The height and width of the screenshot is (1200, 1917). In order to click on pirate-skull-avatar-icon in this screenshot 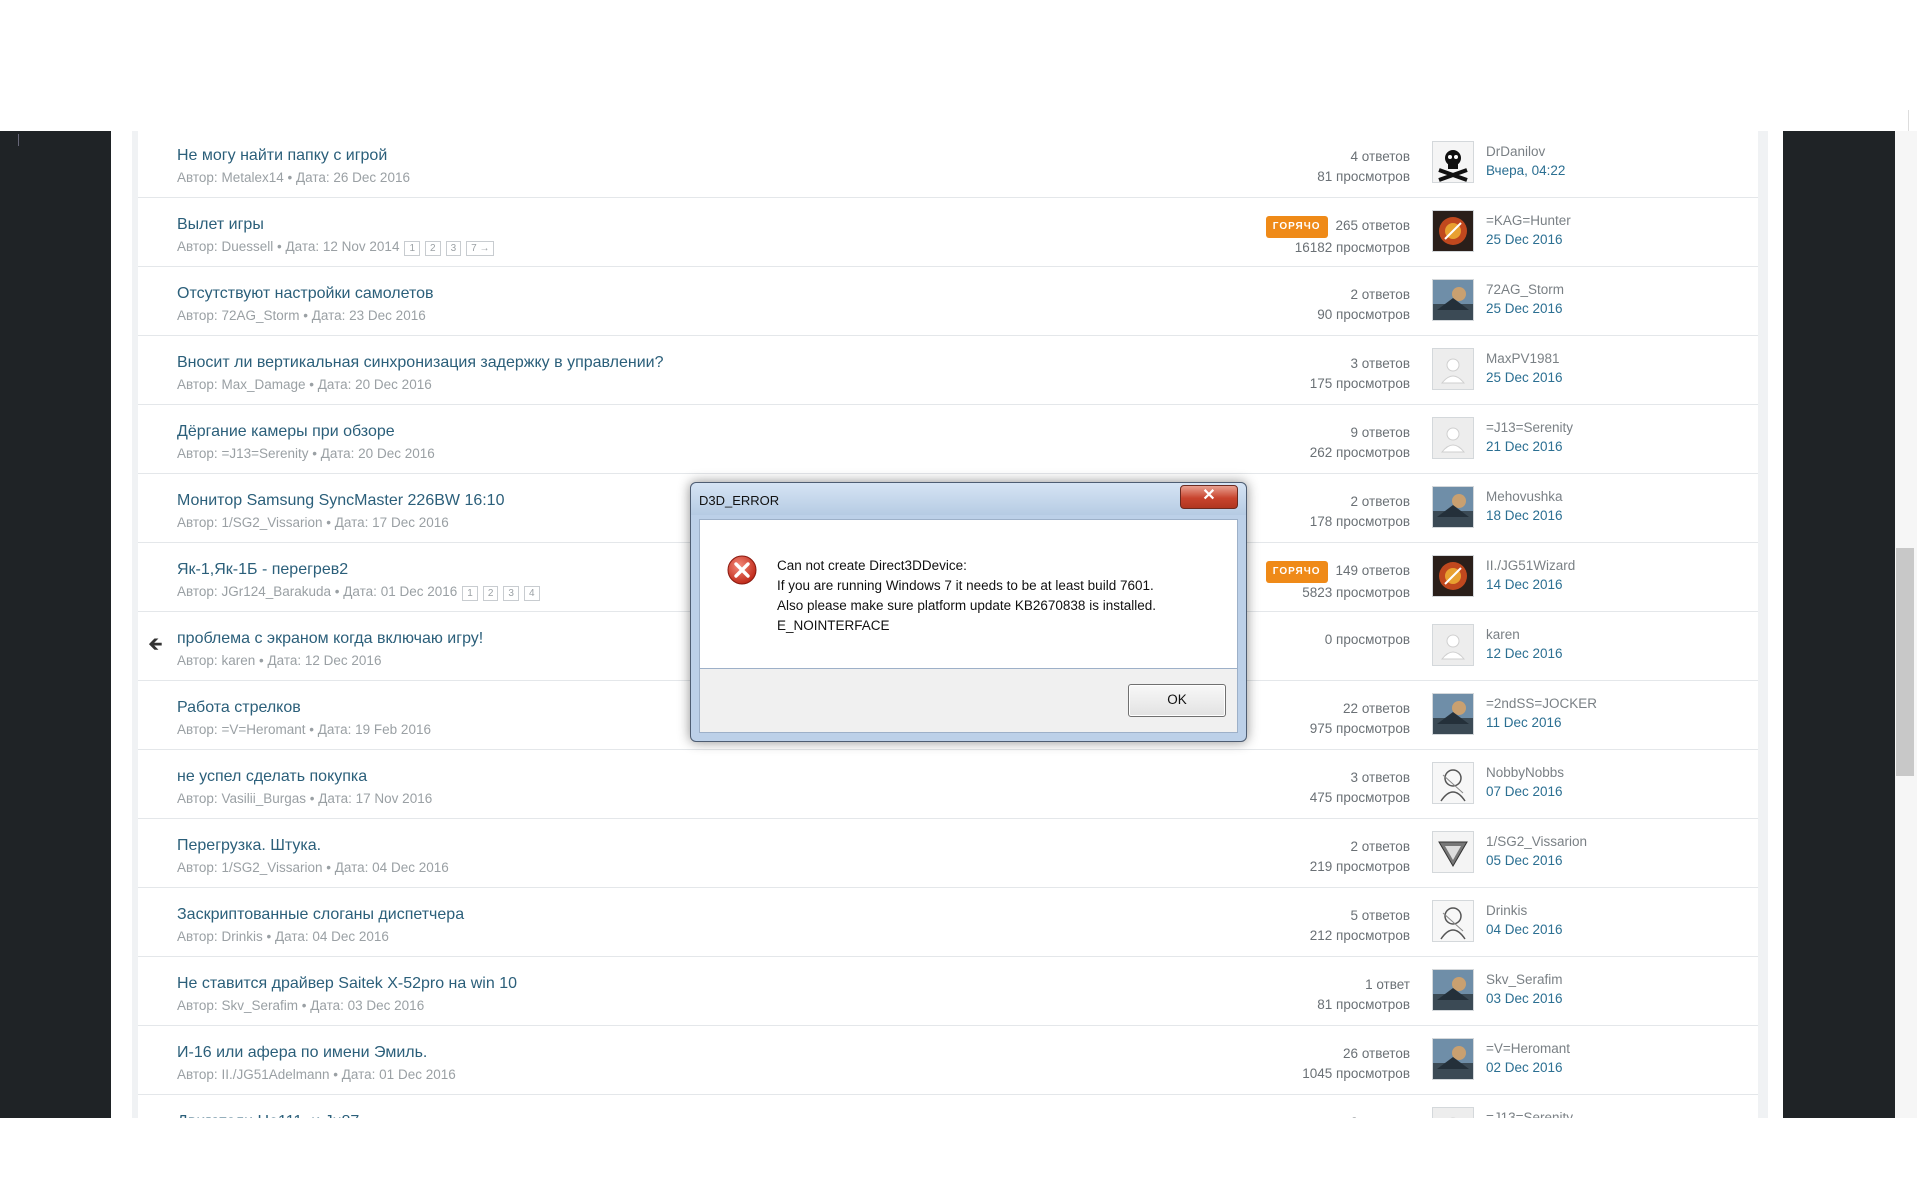, I will do `click(1453, 162)`.